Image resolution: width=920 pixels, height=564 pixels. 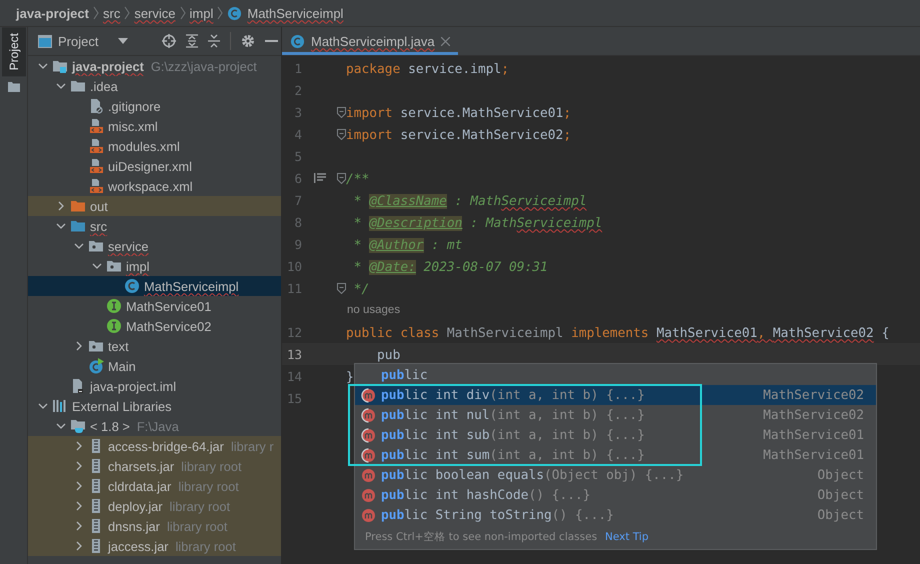 I want to click on code-line: * @Description : MathServiceimpl, so click(x=477, y=223).